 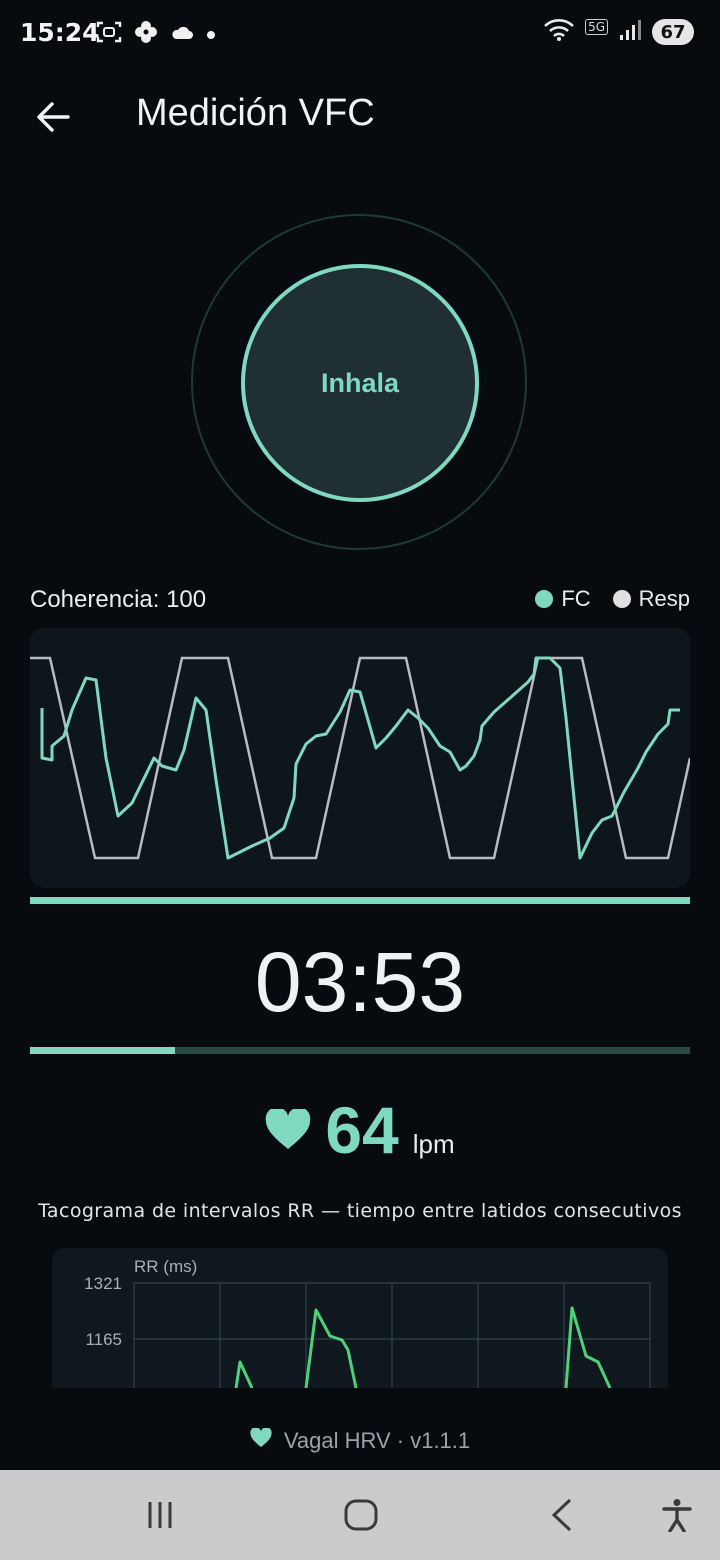 What do you see at coordinates (288, 1131) in the screenshot?
I see `heart-icon` at bounding box center [288, 1131].